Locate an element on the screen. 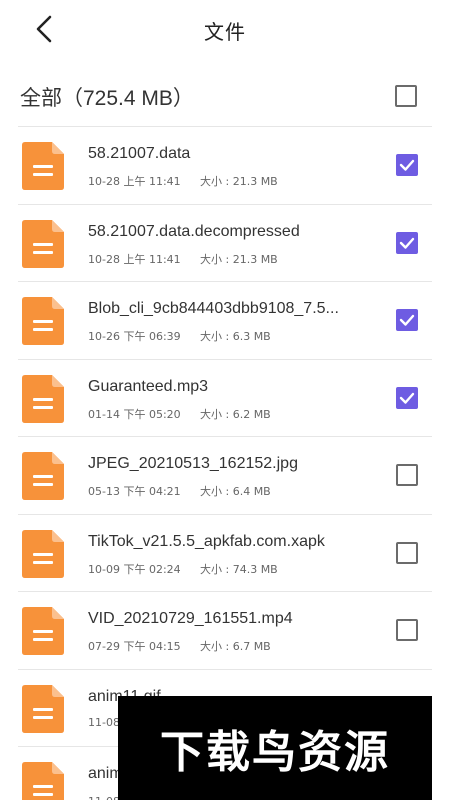 This screenshot has height=800, width=450. file-size: 大小 : 6.2 MB is located at coordinates (235, 414).